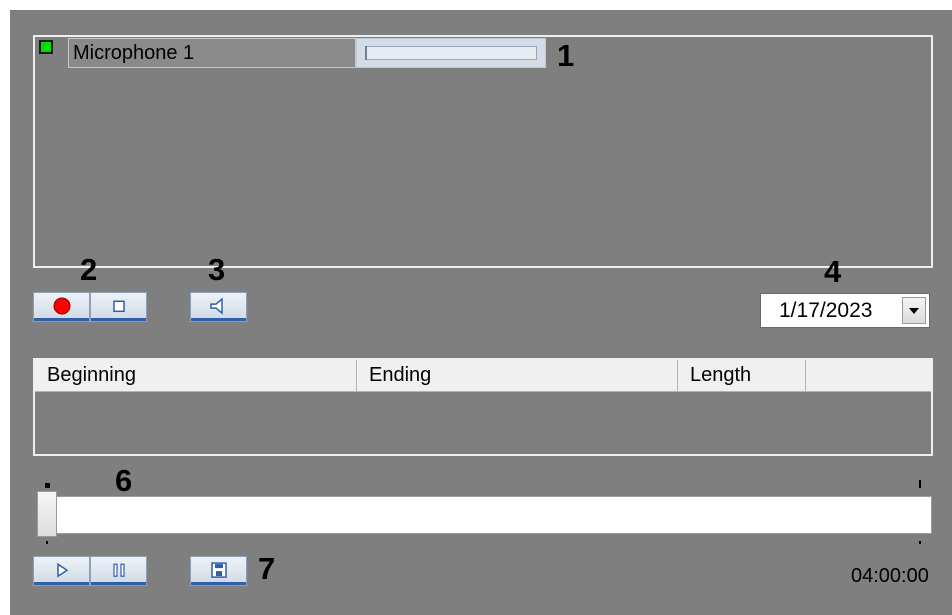 The image size is (952, 615). I want to click on timeline-end-tick, so click(920, 542).